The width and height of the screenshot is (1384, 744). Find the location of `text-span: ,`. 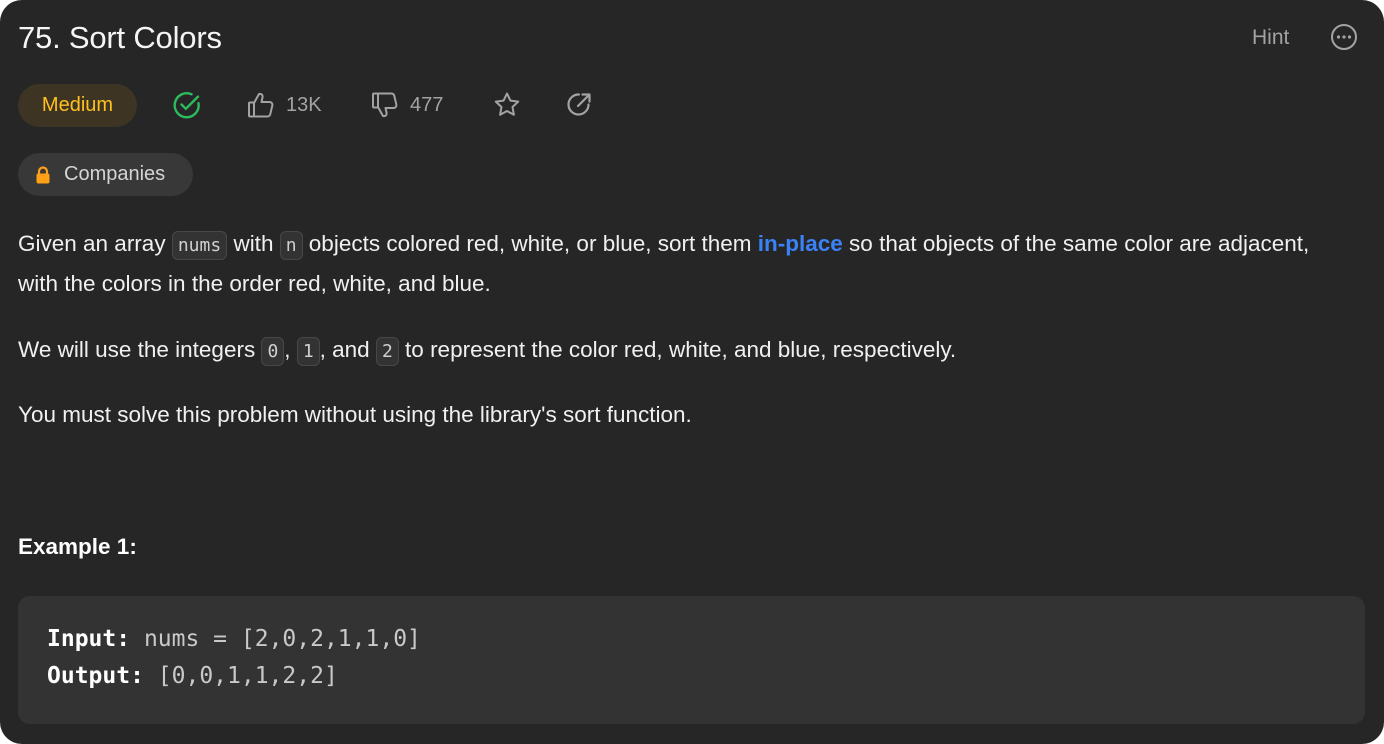

text-span: , is located at coordinates (290, 349).